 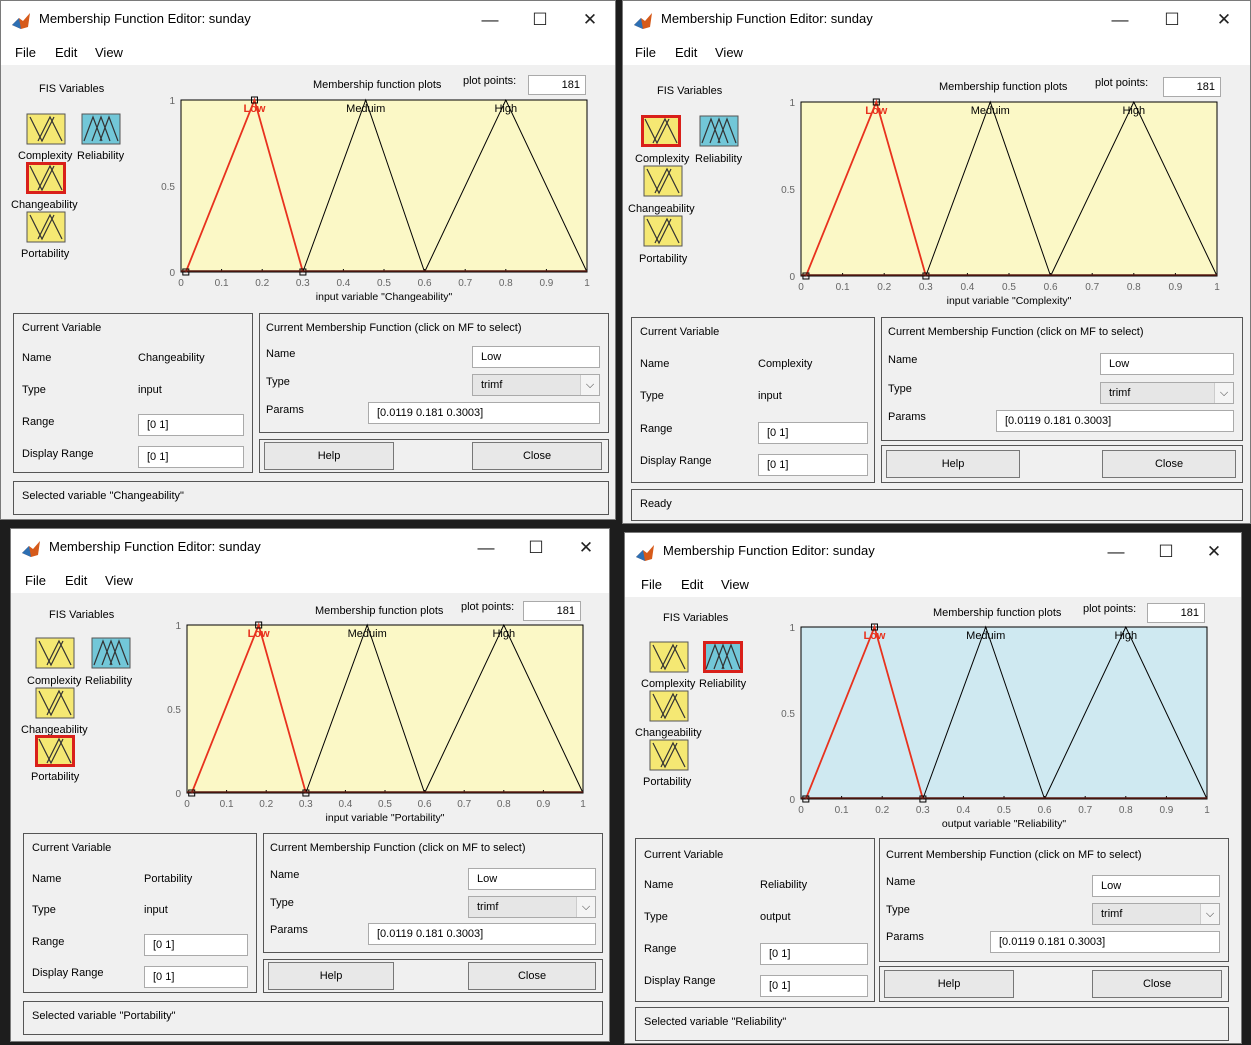 What do you see at coordinates (72, 89) in the screenshot?
I see `fis-variables-label: FIS Variables` at bounding box center [72, 89].